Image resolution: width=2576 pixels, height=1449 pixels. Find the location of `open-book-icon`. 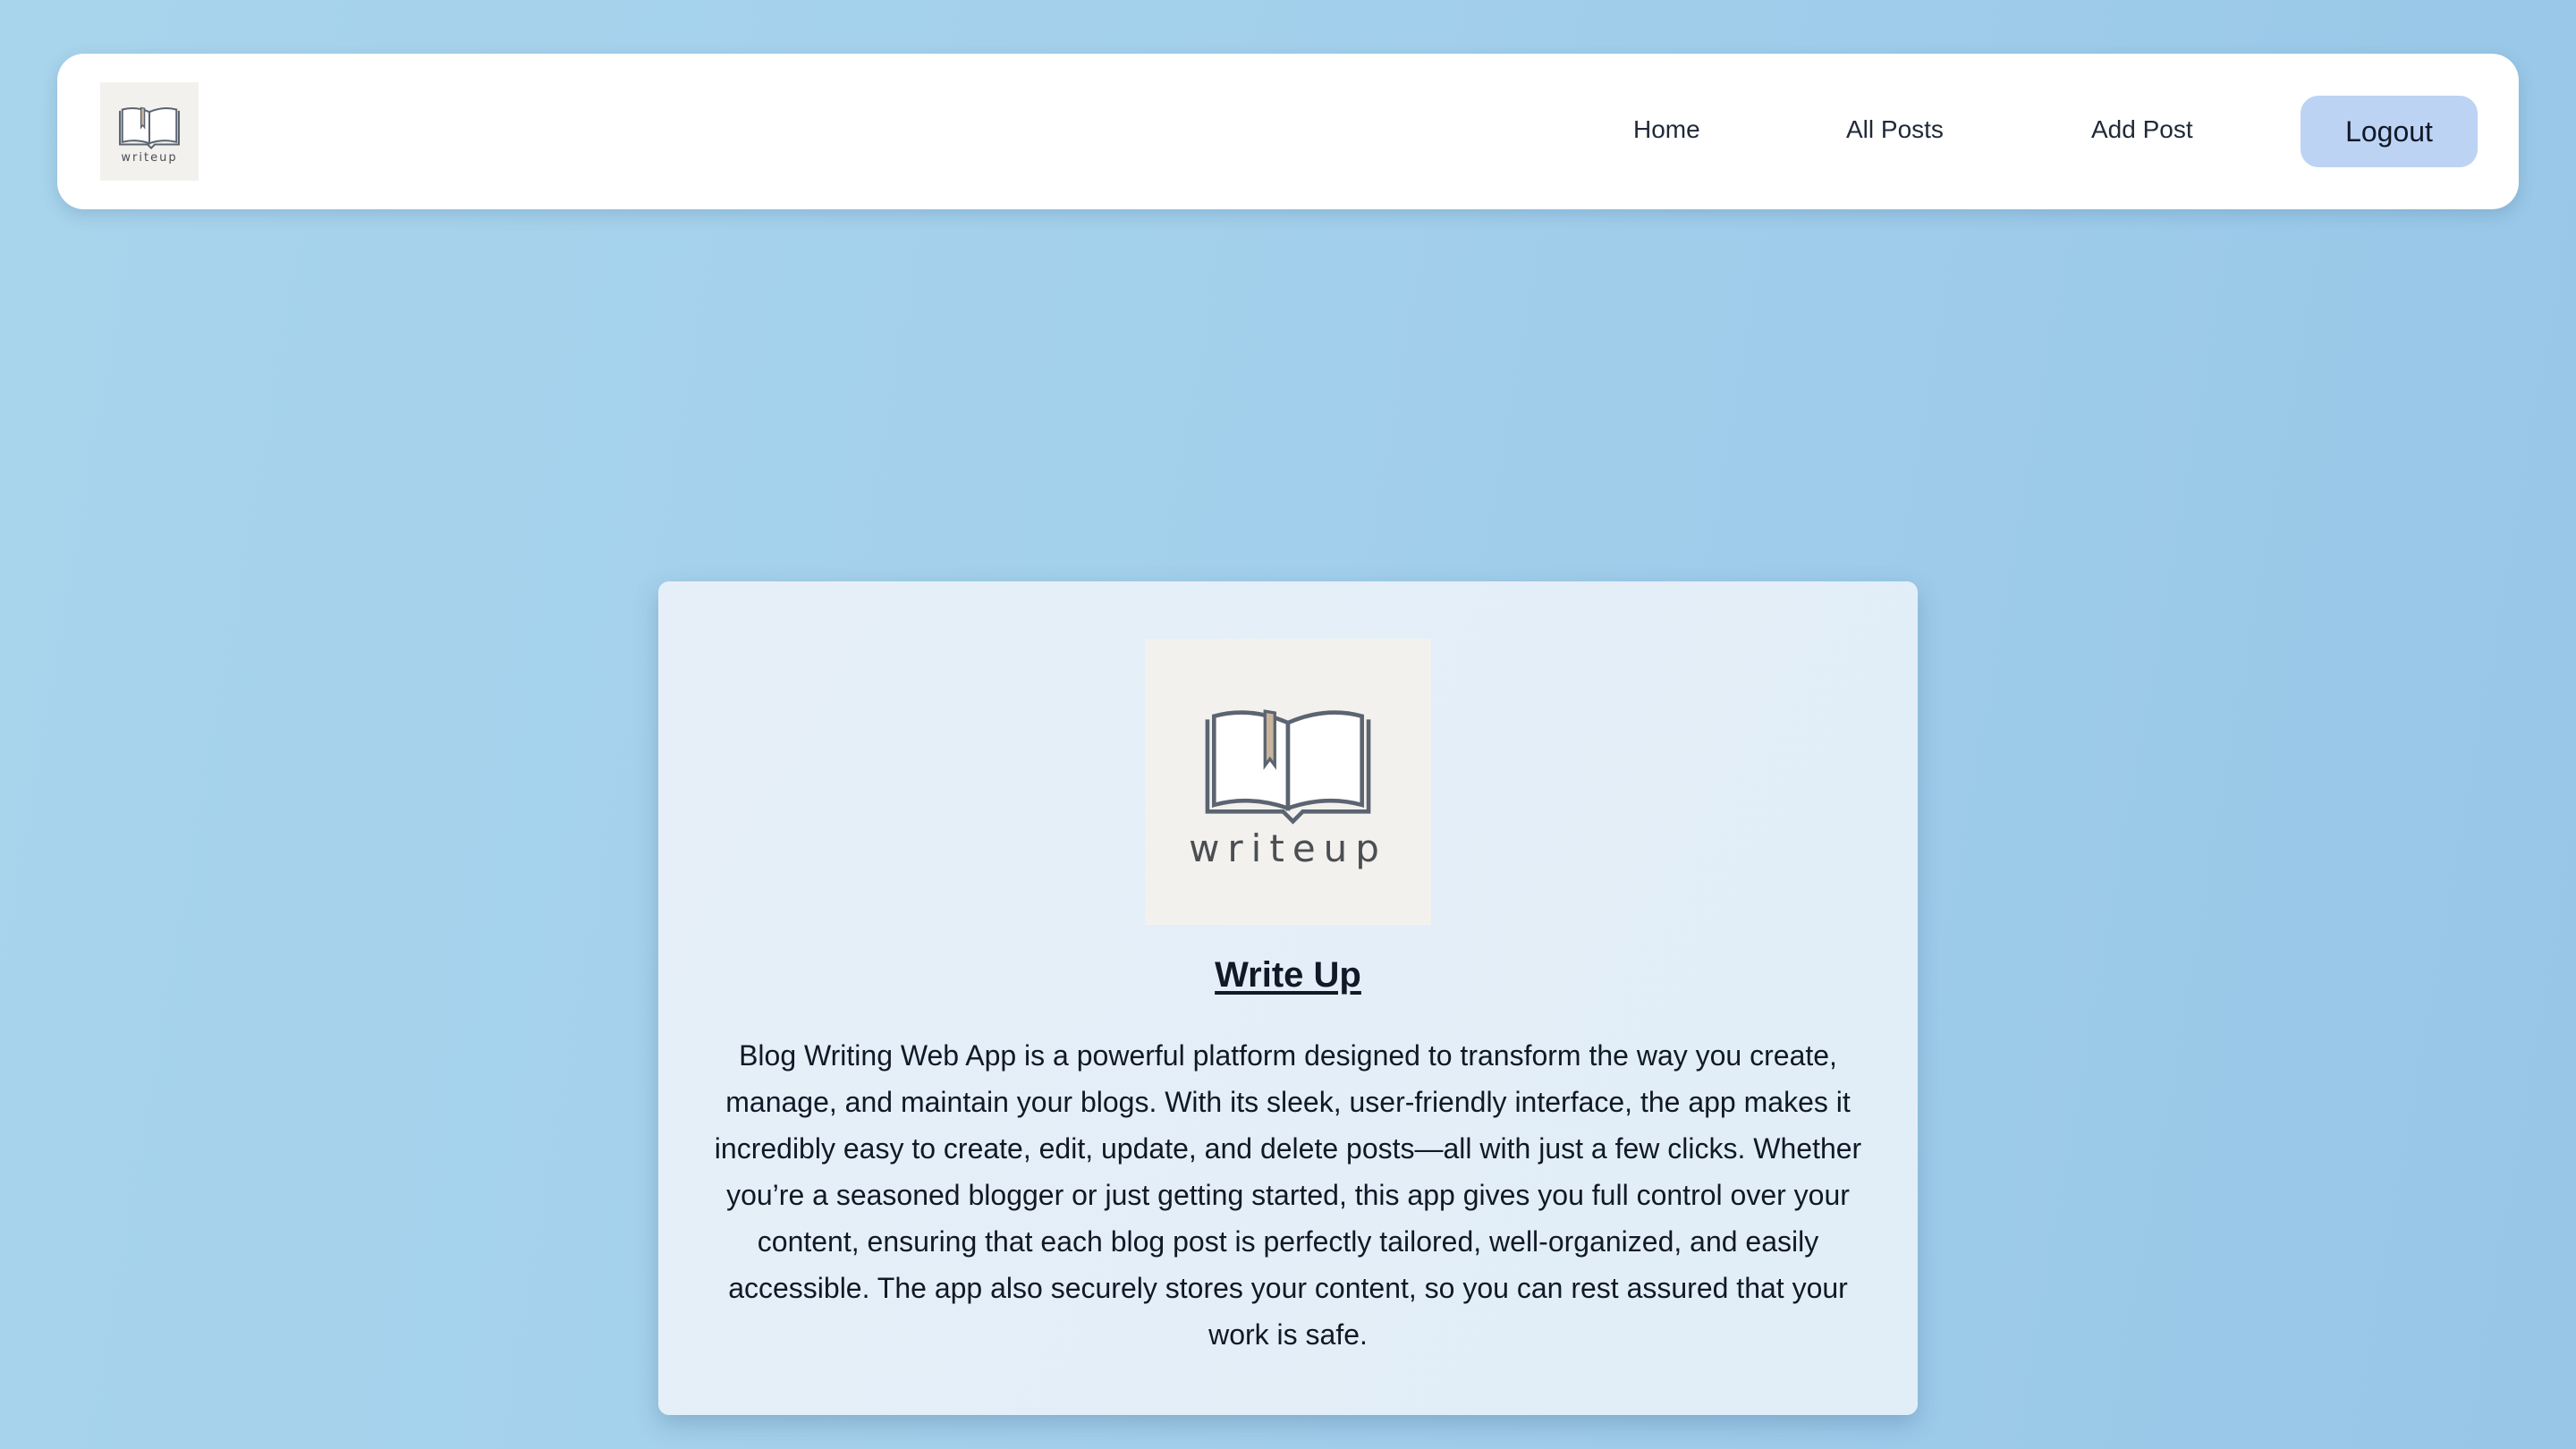

open-book-icon is located at coordinates (1288, 766).